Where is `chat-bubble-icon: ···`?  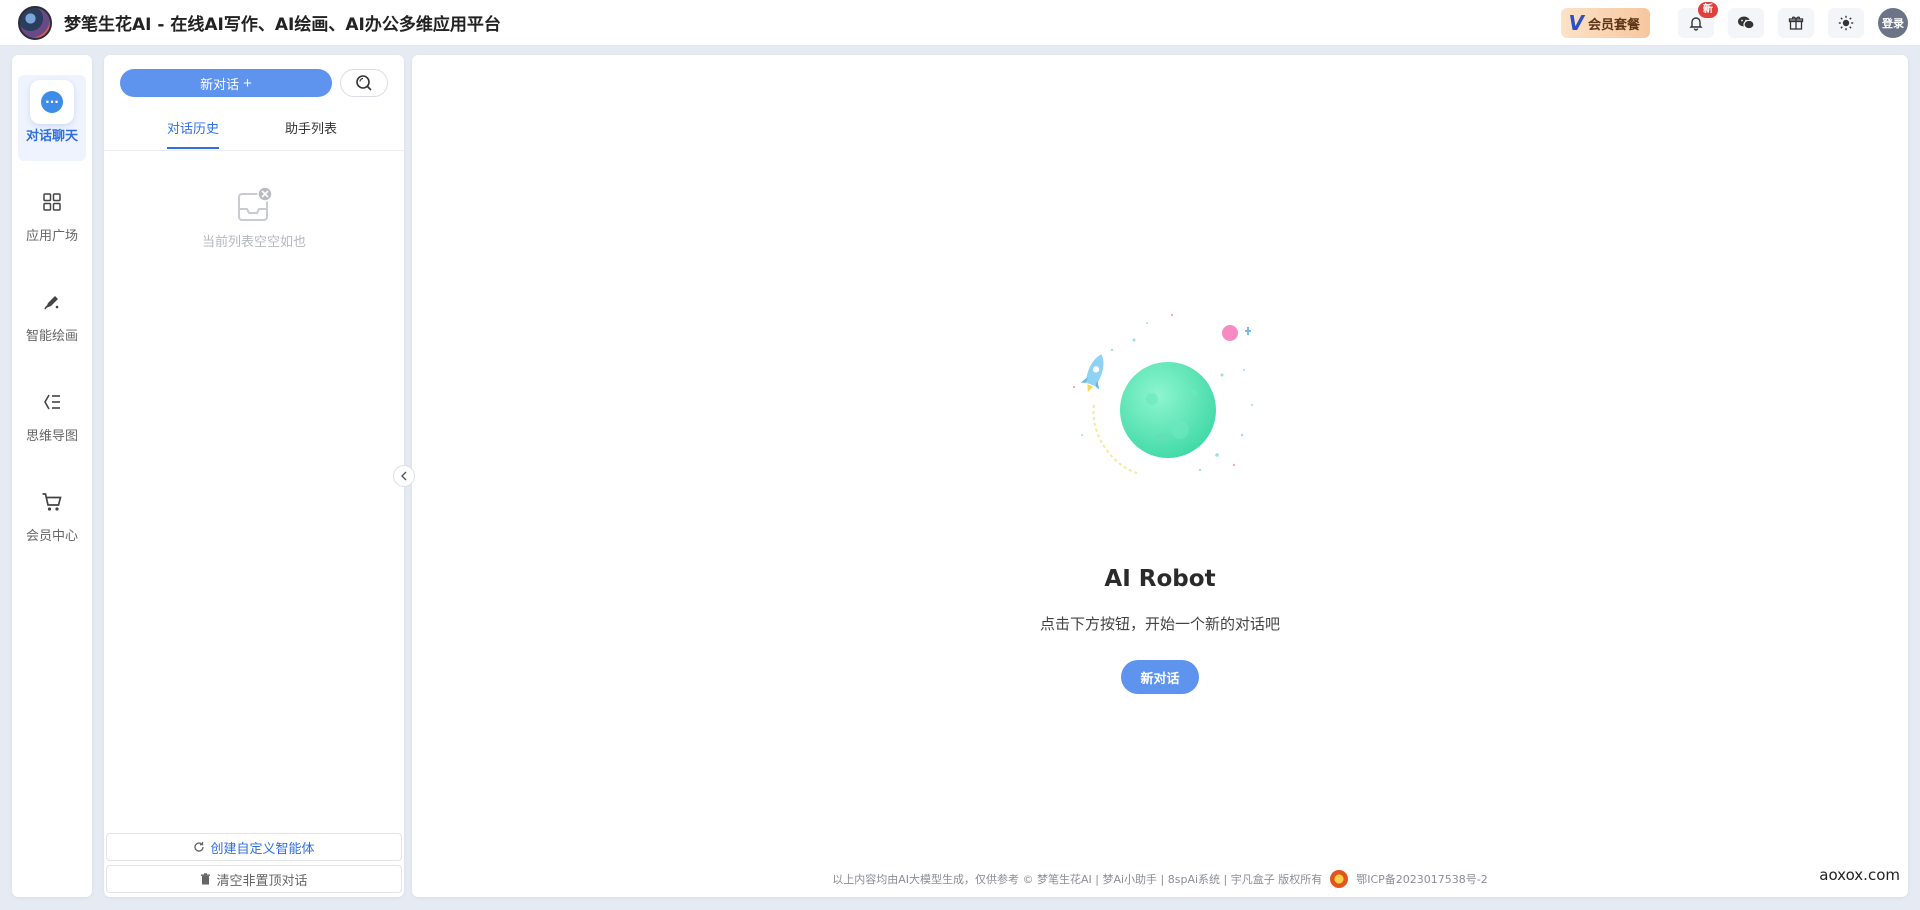
chat-bubble-icon: ··· is located at coordinates (52, 102).